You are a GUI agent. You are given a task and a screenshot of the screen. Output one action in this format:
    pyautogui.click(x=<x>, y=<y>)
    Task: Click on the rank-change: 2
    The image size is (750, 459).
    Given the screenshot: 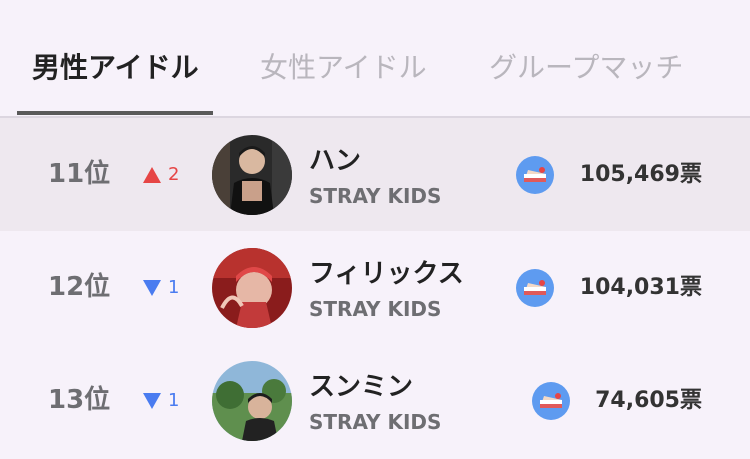 What is the action you would take?
    pyautogui.click(x=160, y=174)
    